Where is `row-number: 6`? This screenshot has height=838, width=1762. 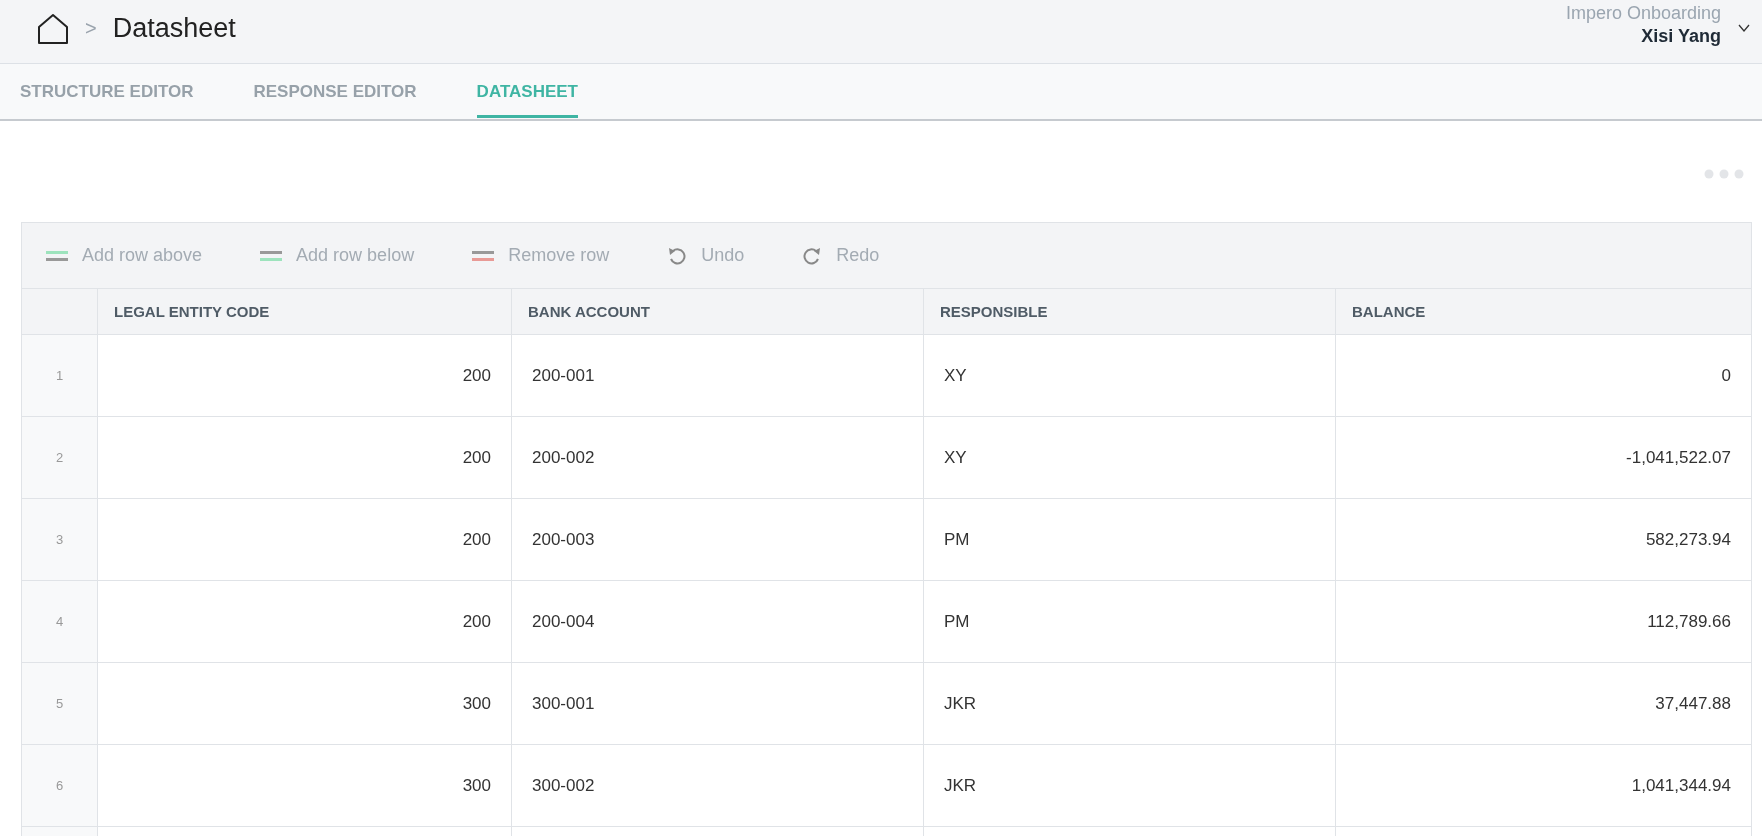 row-number: 6 is located at coordinates (59, 786).